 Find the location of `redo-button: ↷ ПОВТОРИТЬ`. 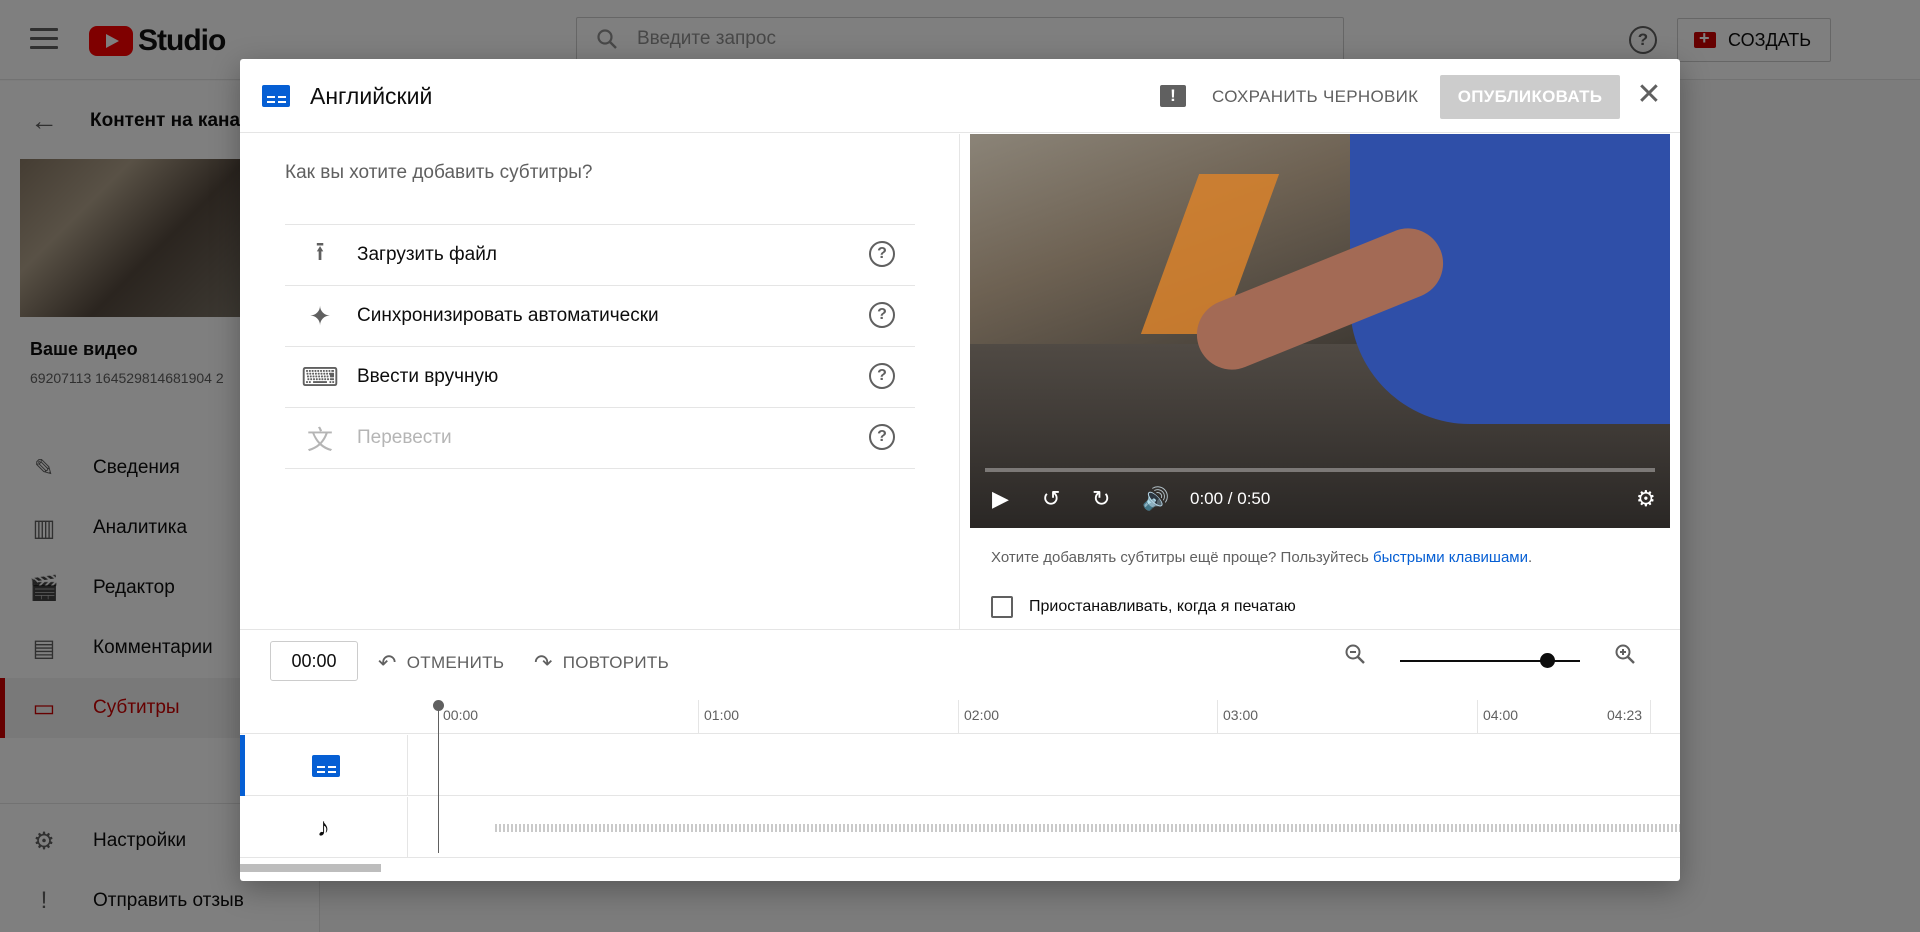

redo-button: ↷ ПОВТОРИТЬ is located at coordinates (601, 663).